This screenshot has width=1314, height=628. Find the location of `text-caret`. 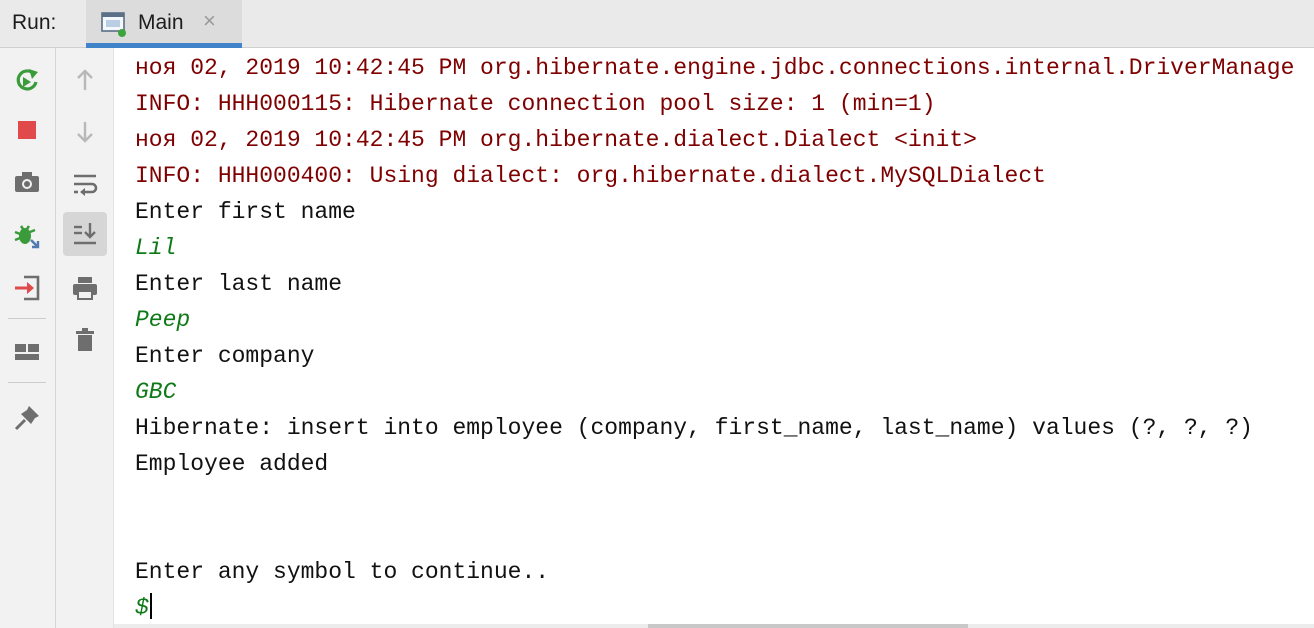

text-caret is located at coordinates (150, 606).